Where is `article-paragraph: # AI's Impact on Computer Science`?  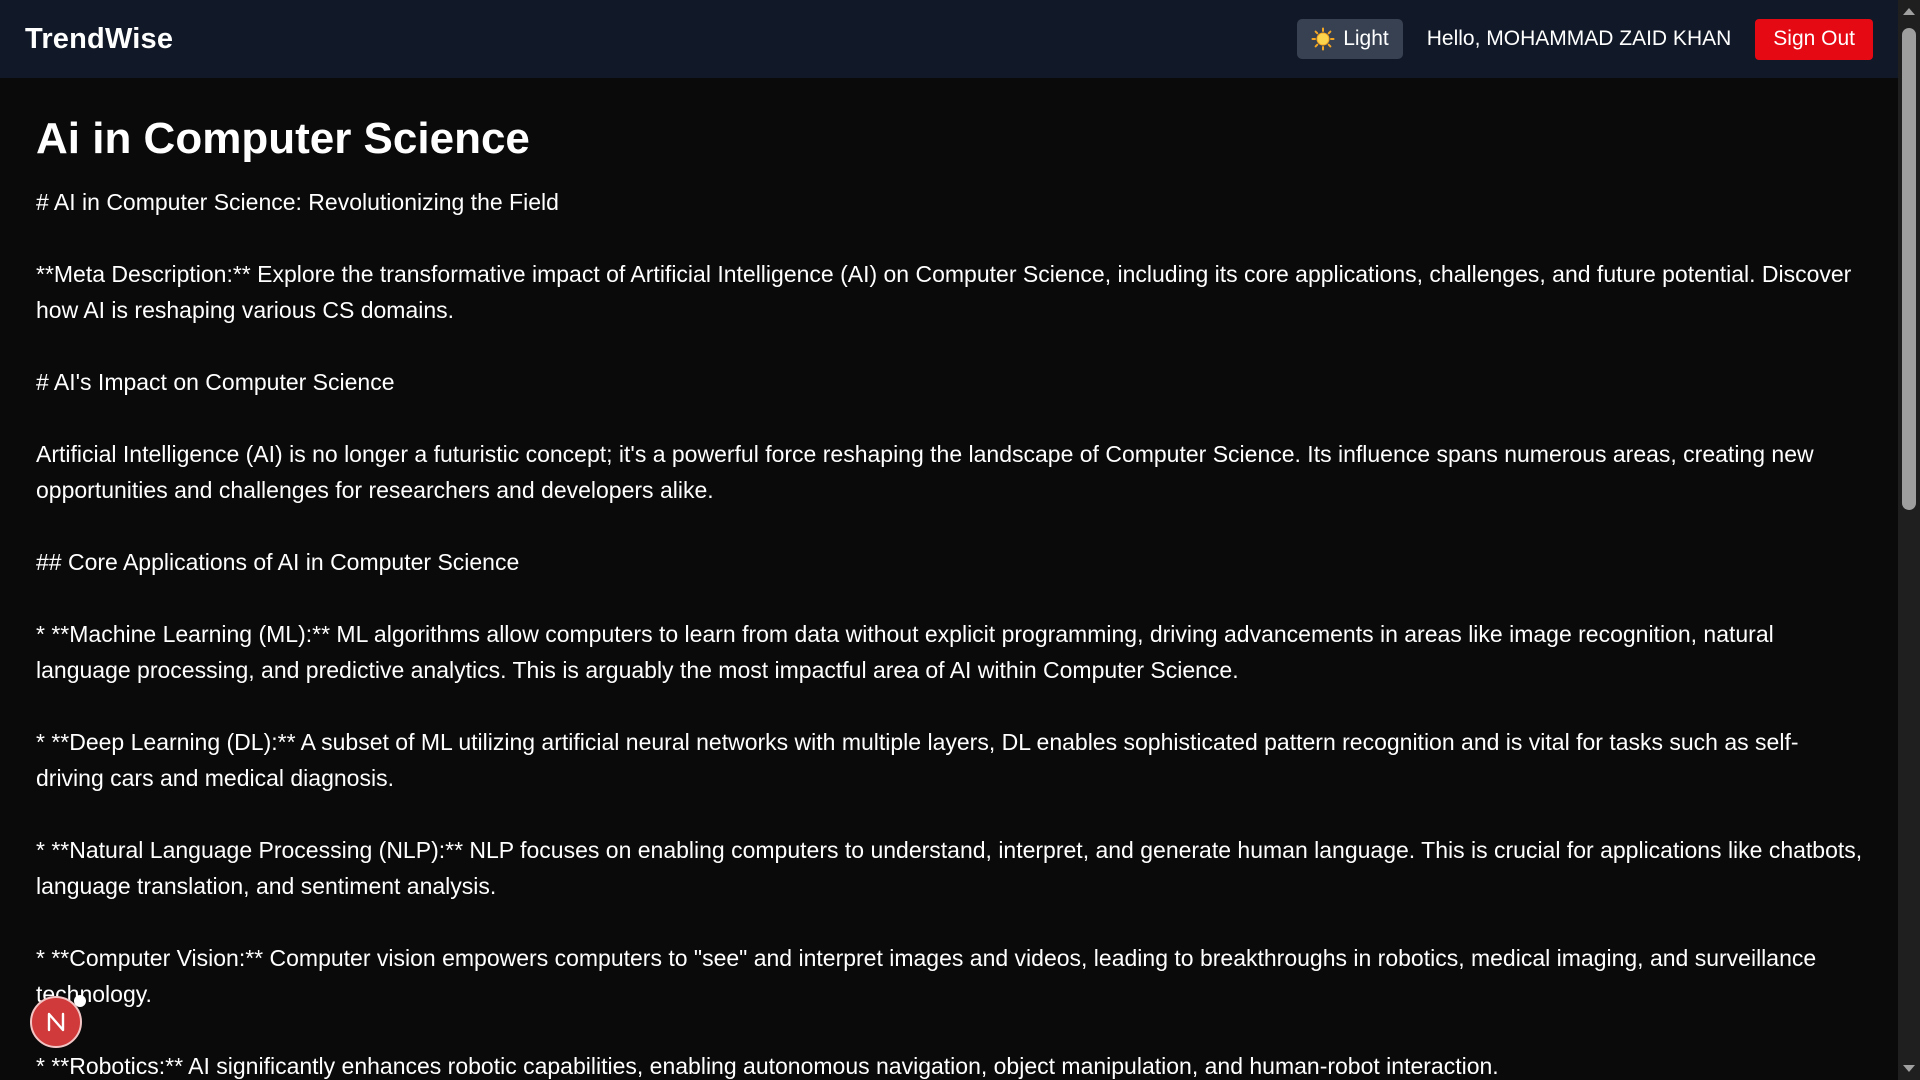 article-paragraph: # AI's Impact on Computer Science is located at coordinates (215, 382).